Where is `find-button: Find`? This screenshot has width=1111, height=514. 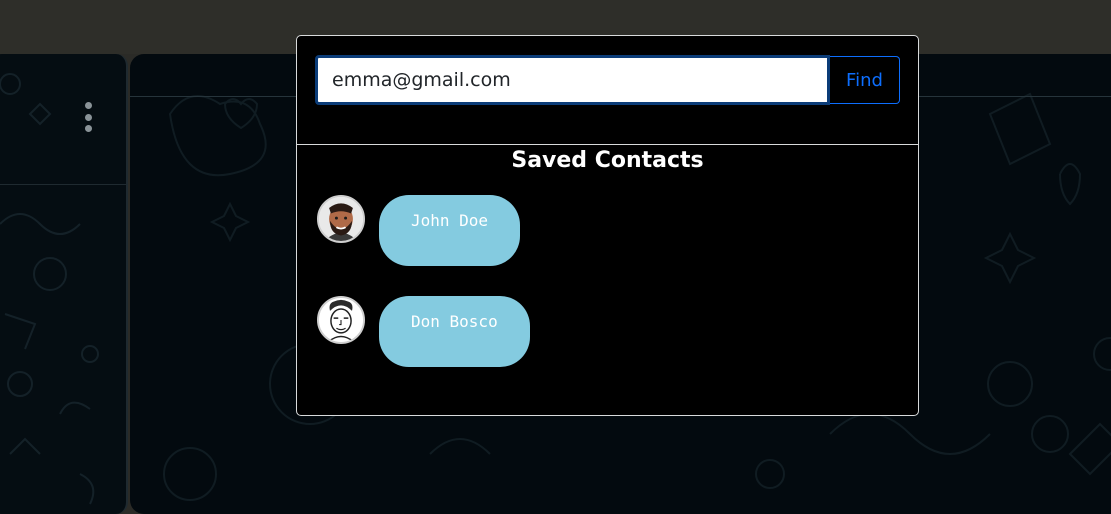 find-button: Find is located at coordinates (865, 80).